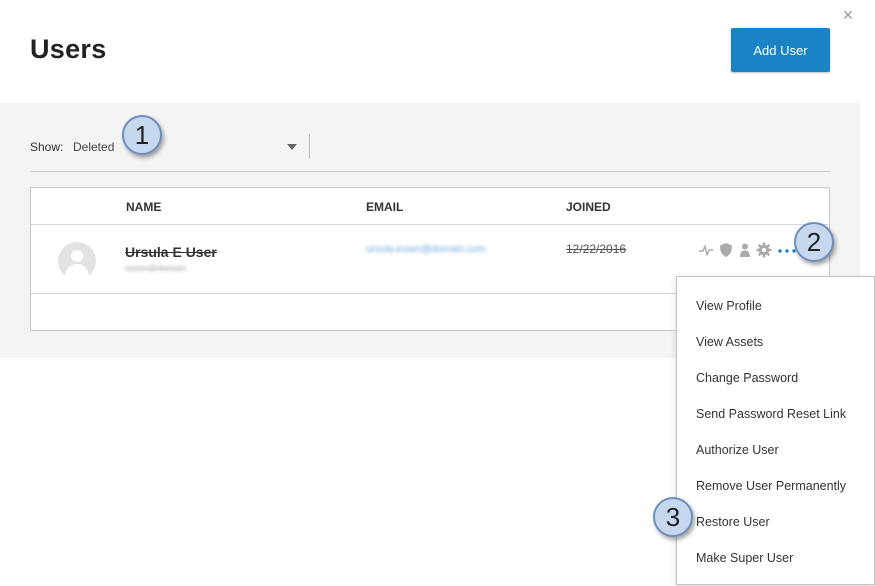 The image size is (875, 586). I want to click on activity-icon, so click(706, 250).